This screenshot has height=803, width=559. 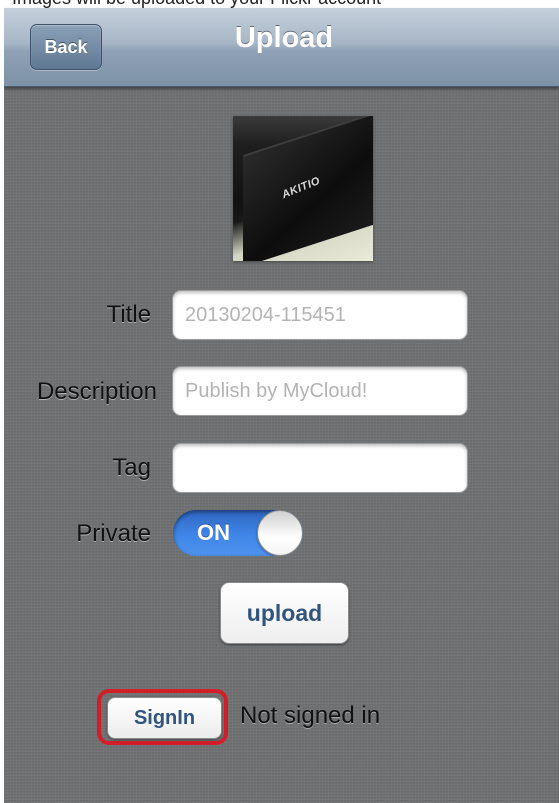 What do you see at coordinates (213, 532) in the screenshot?
I see `private-toggle-state: ON` at bounding box center [213, 532].